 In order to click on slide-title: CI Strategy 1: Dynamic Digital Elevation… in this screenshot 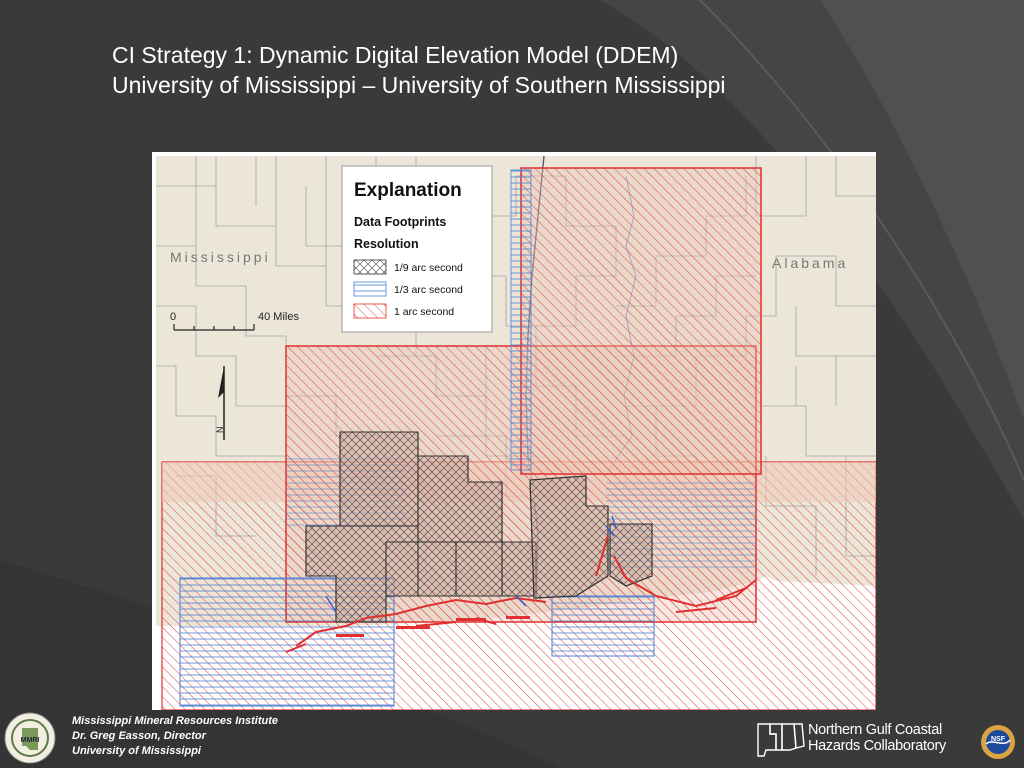, I will do `click(419, 70)`.